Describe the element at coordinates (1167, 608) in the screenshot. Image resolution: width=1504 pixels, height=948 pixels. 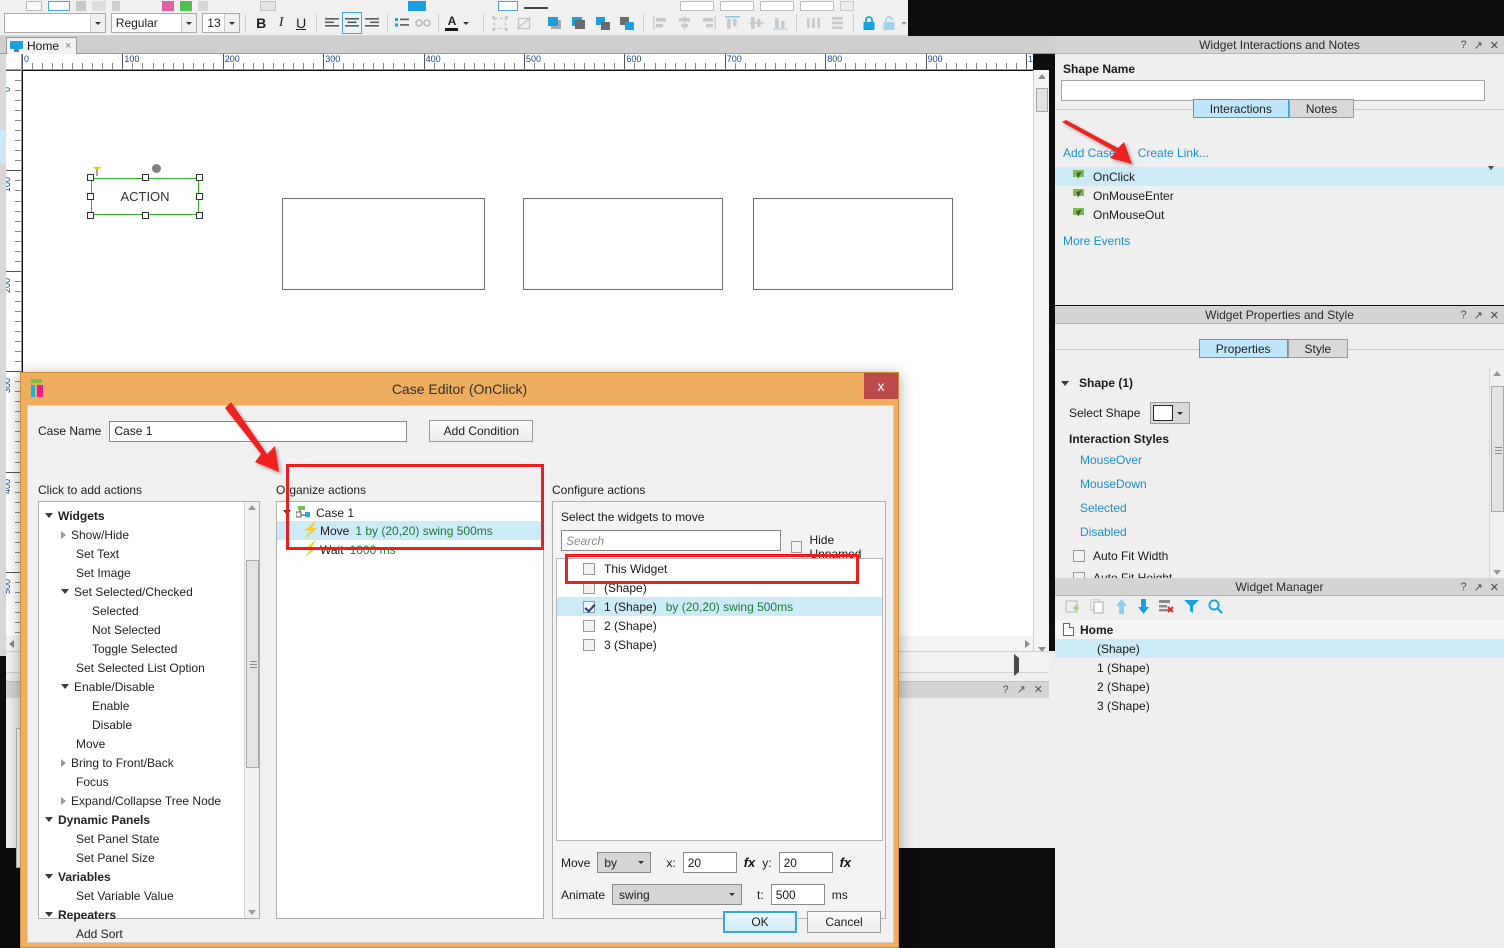
I see `delete-icon` at that location.